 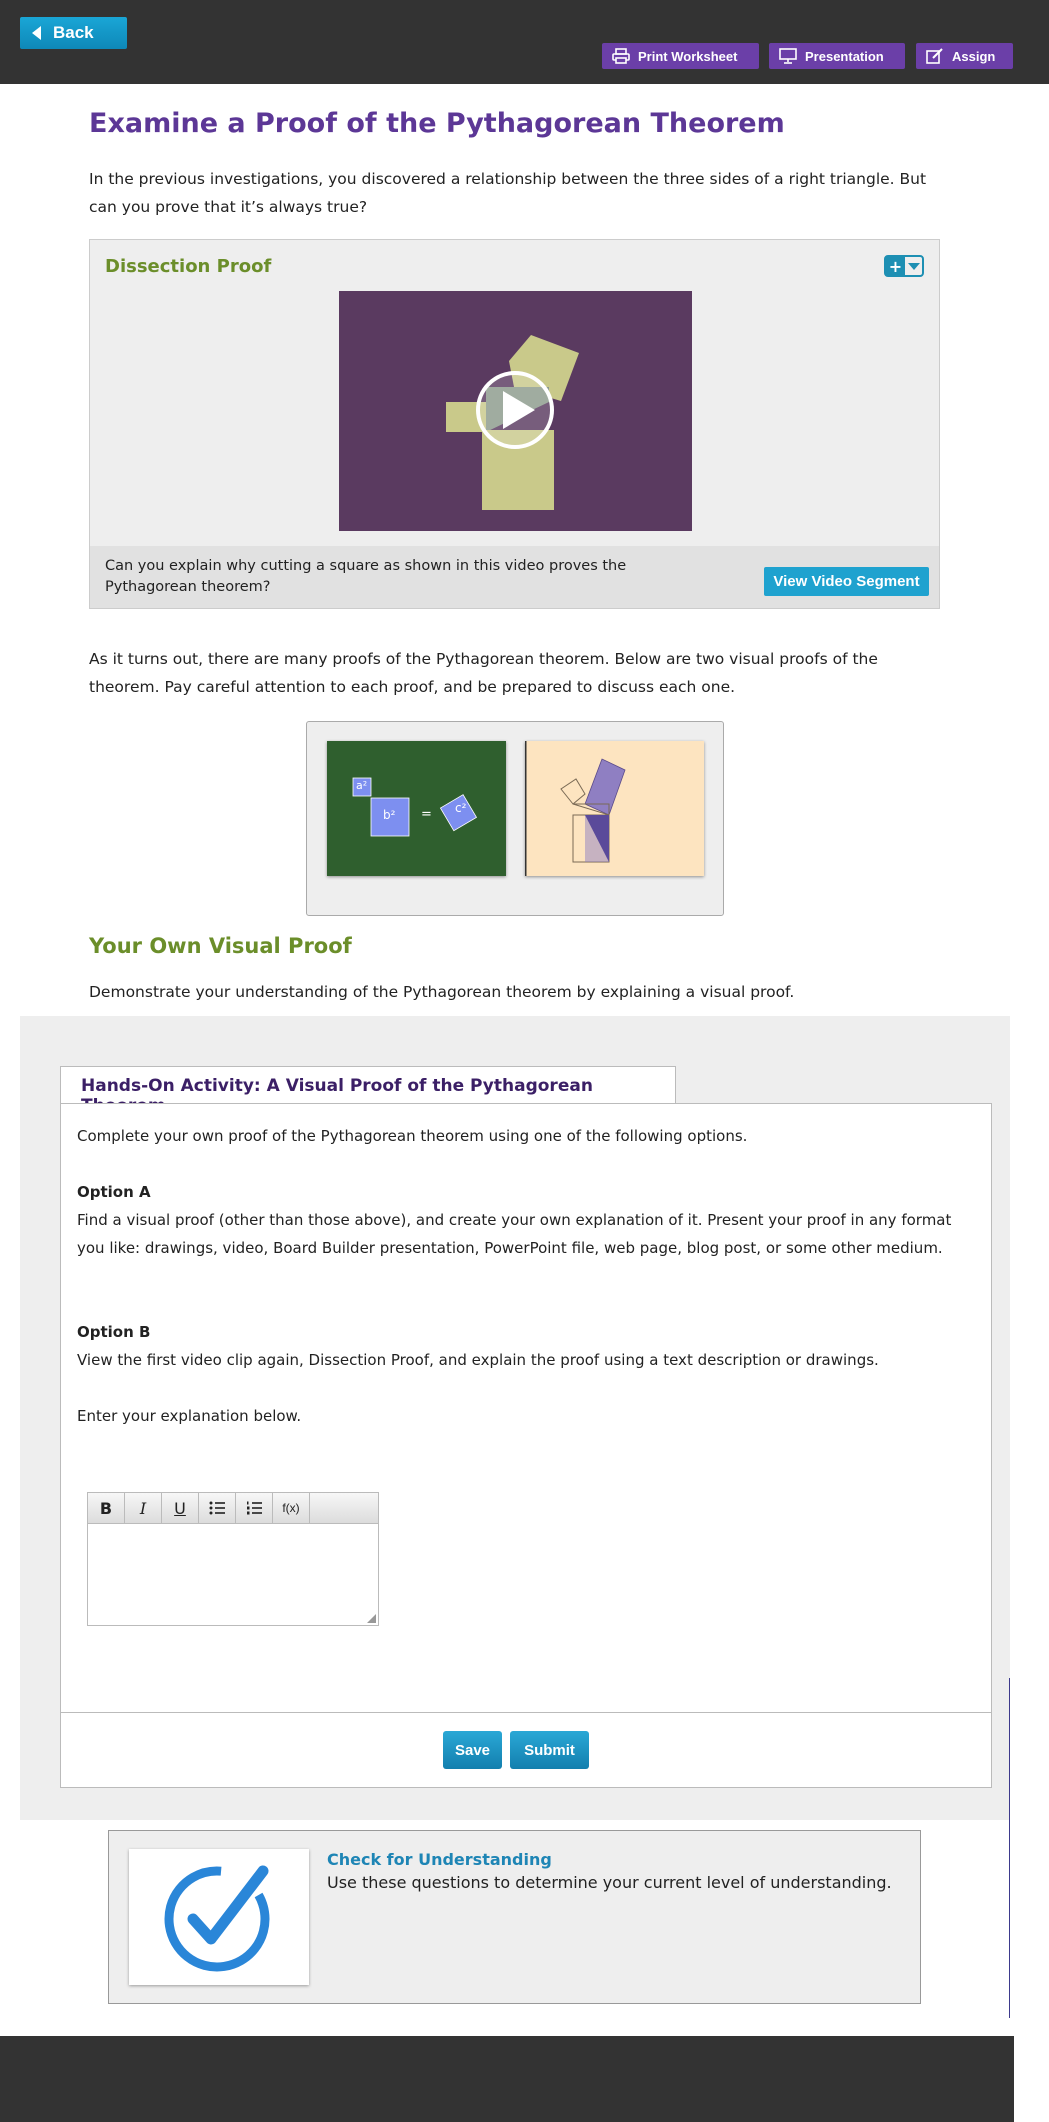 I want to click on pythagorean-diagram-image, so click(x=614, y=808).